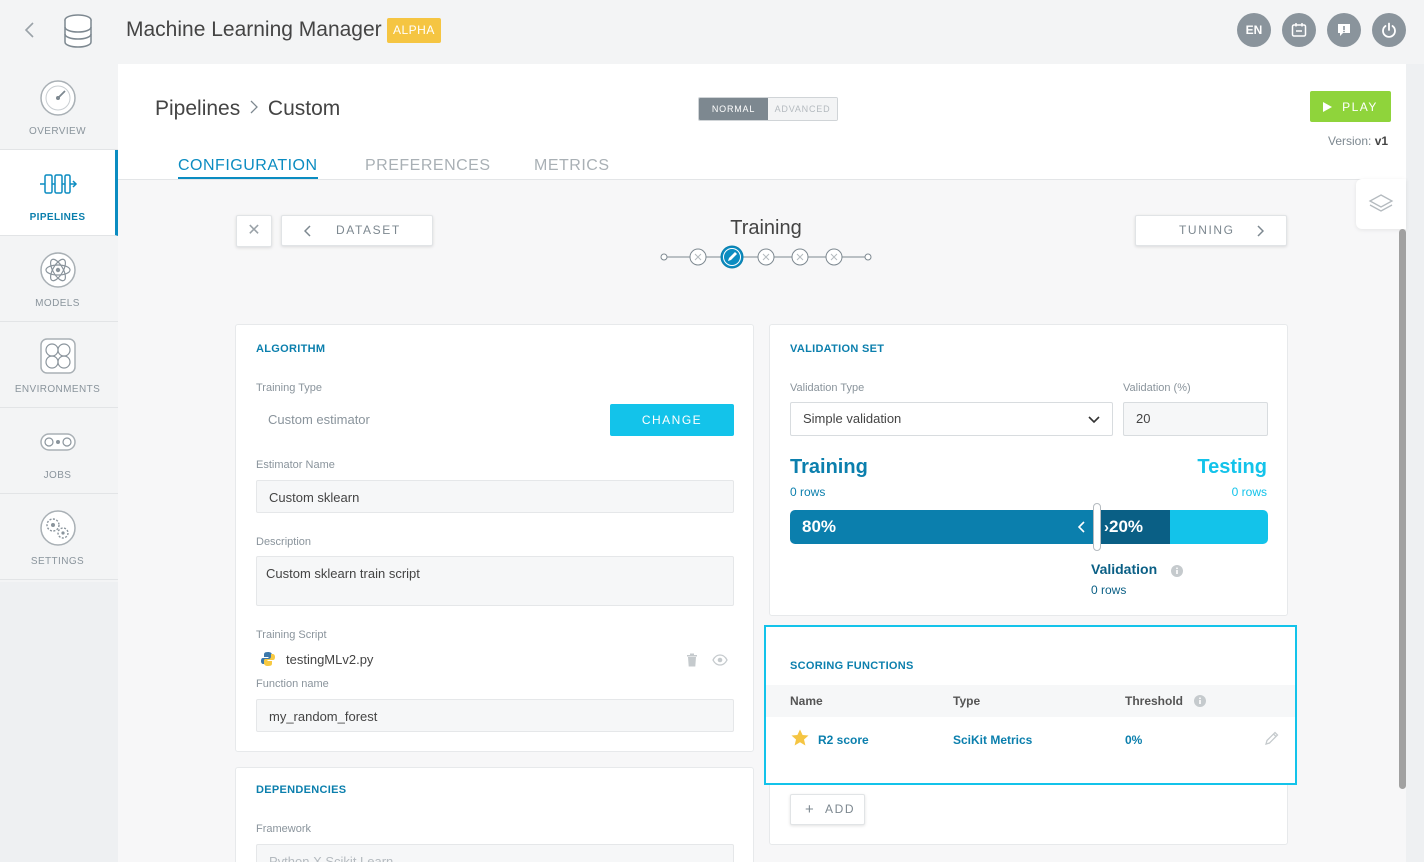 The width and height of the screenshot is (1424, 862). I want to click on scoring-threshold: 0%, so click(1134, 740).